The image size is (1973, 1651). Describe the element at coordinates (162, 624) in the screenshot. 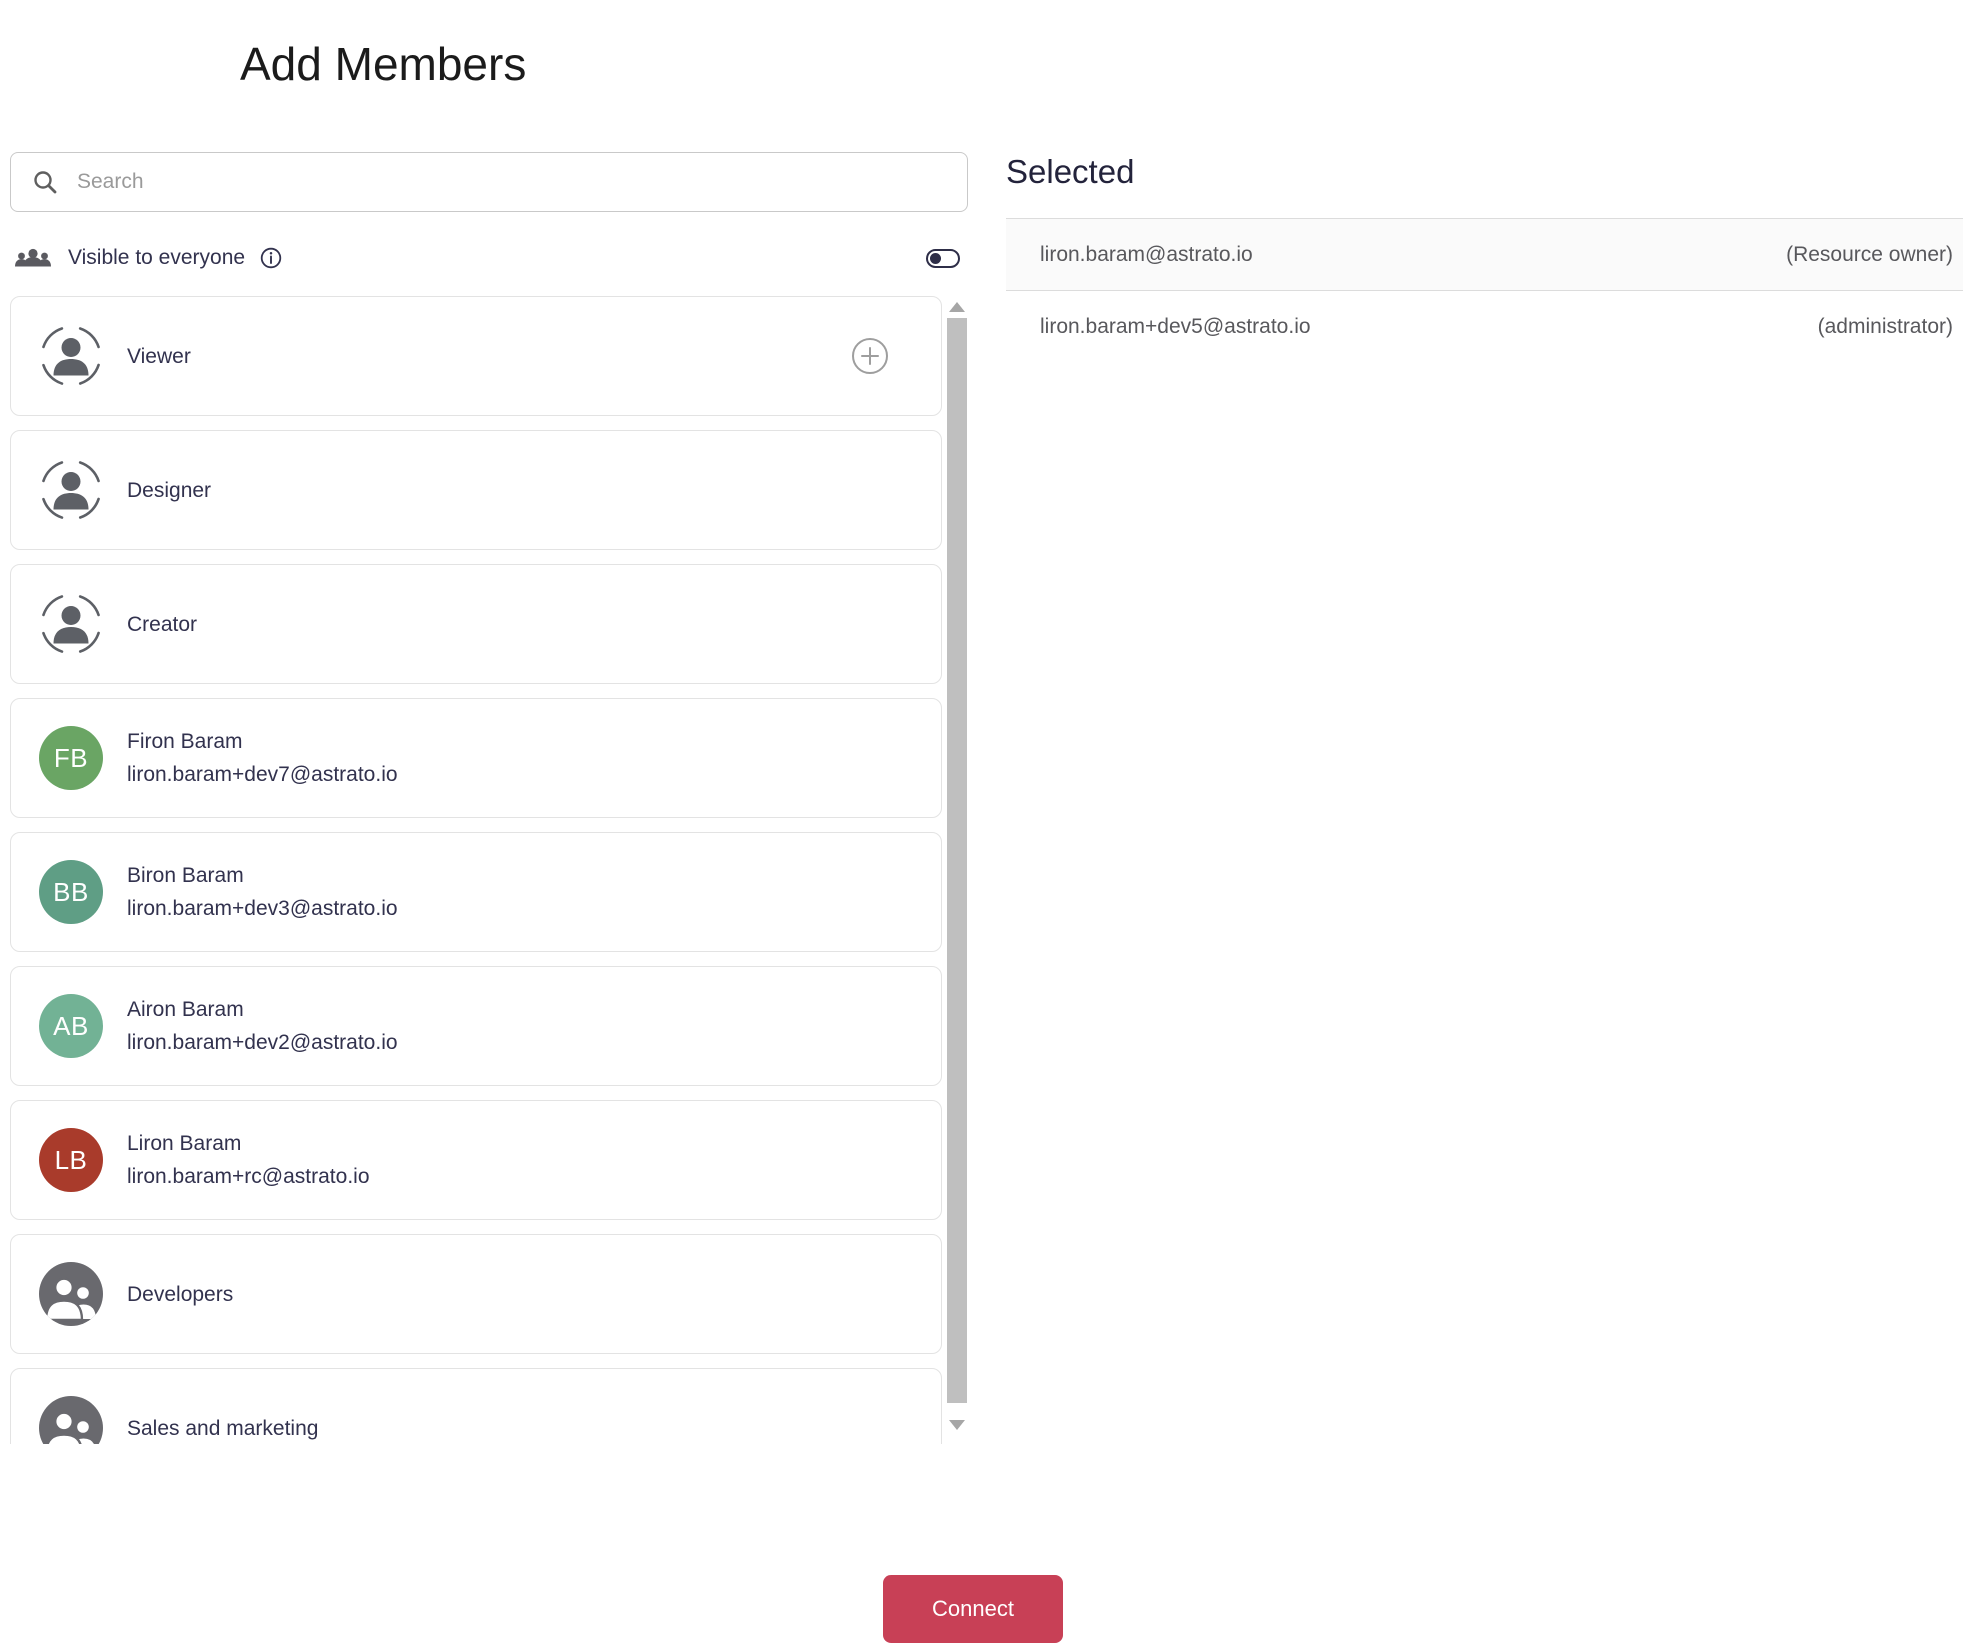

I see `role-label: Creator` at that location.